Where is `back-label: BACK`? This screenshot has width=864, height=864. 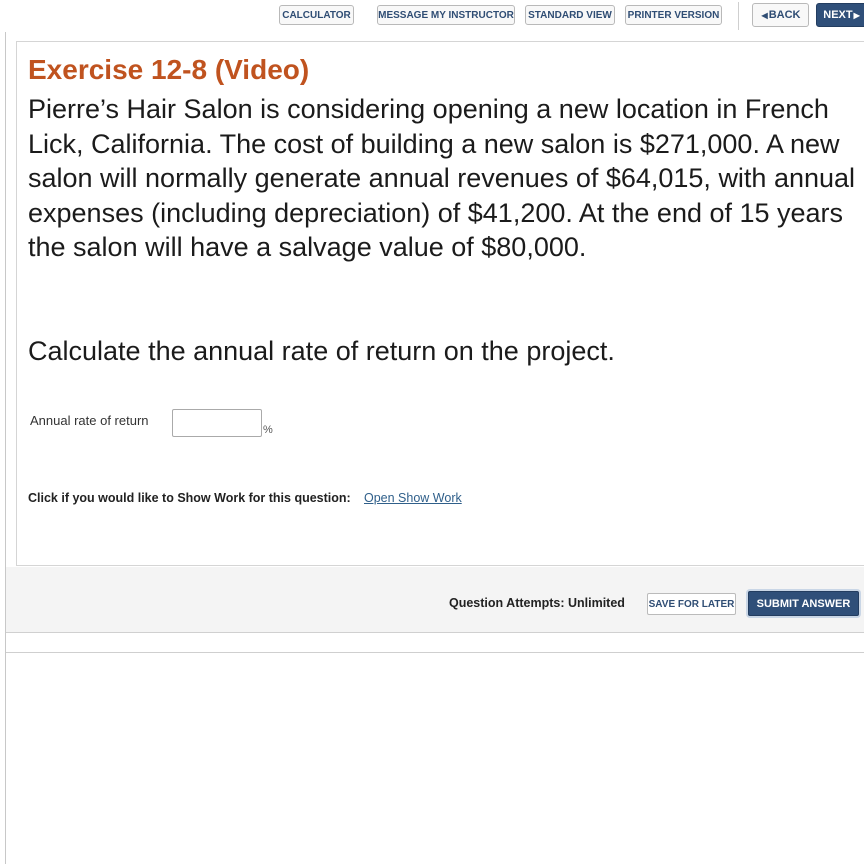
back-label: BACK is located at coordinates (784, 15).